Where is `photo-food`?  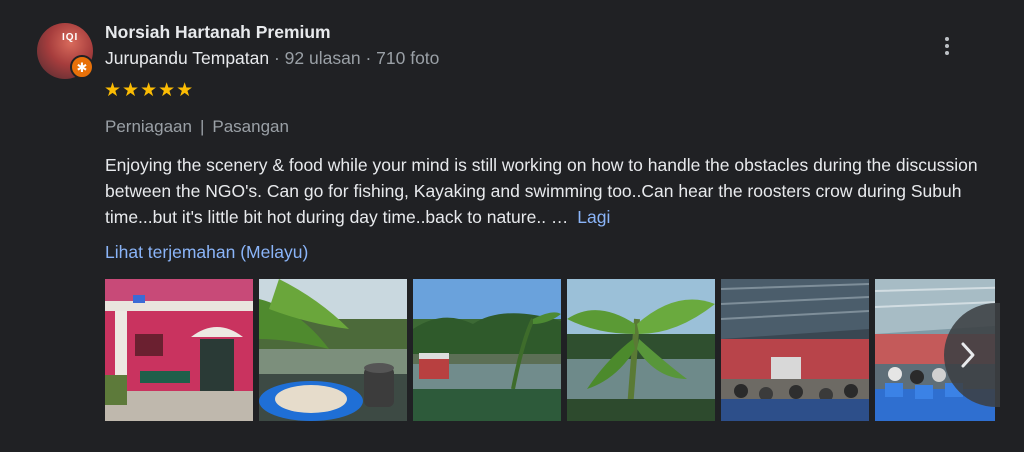
photo-food is located at coordinates (333, 350).